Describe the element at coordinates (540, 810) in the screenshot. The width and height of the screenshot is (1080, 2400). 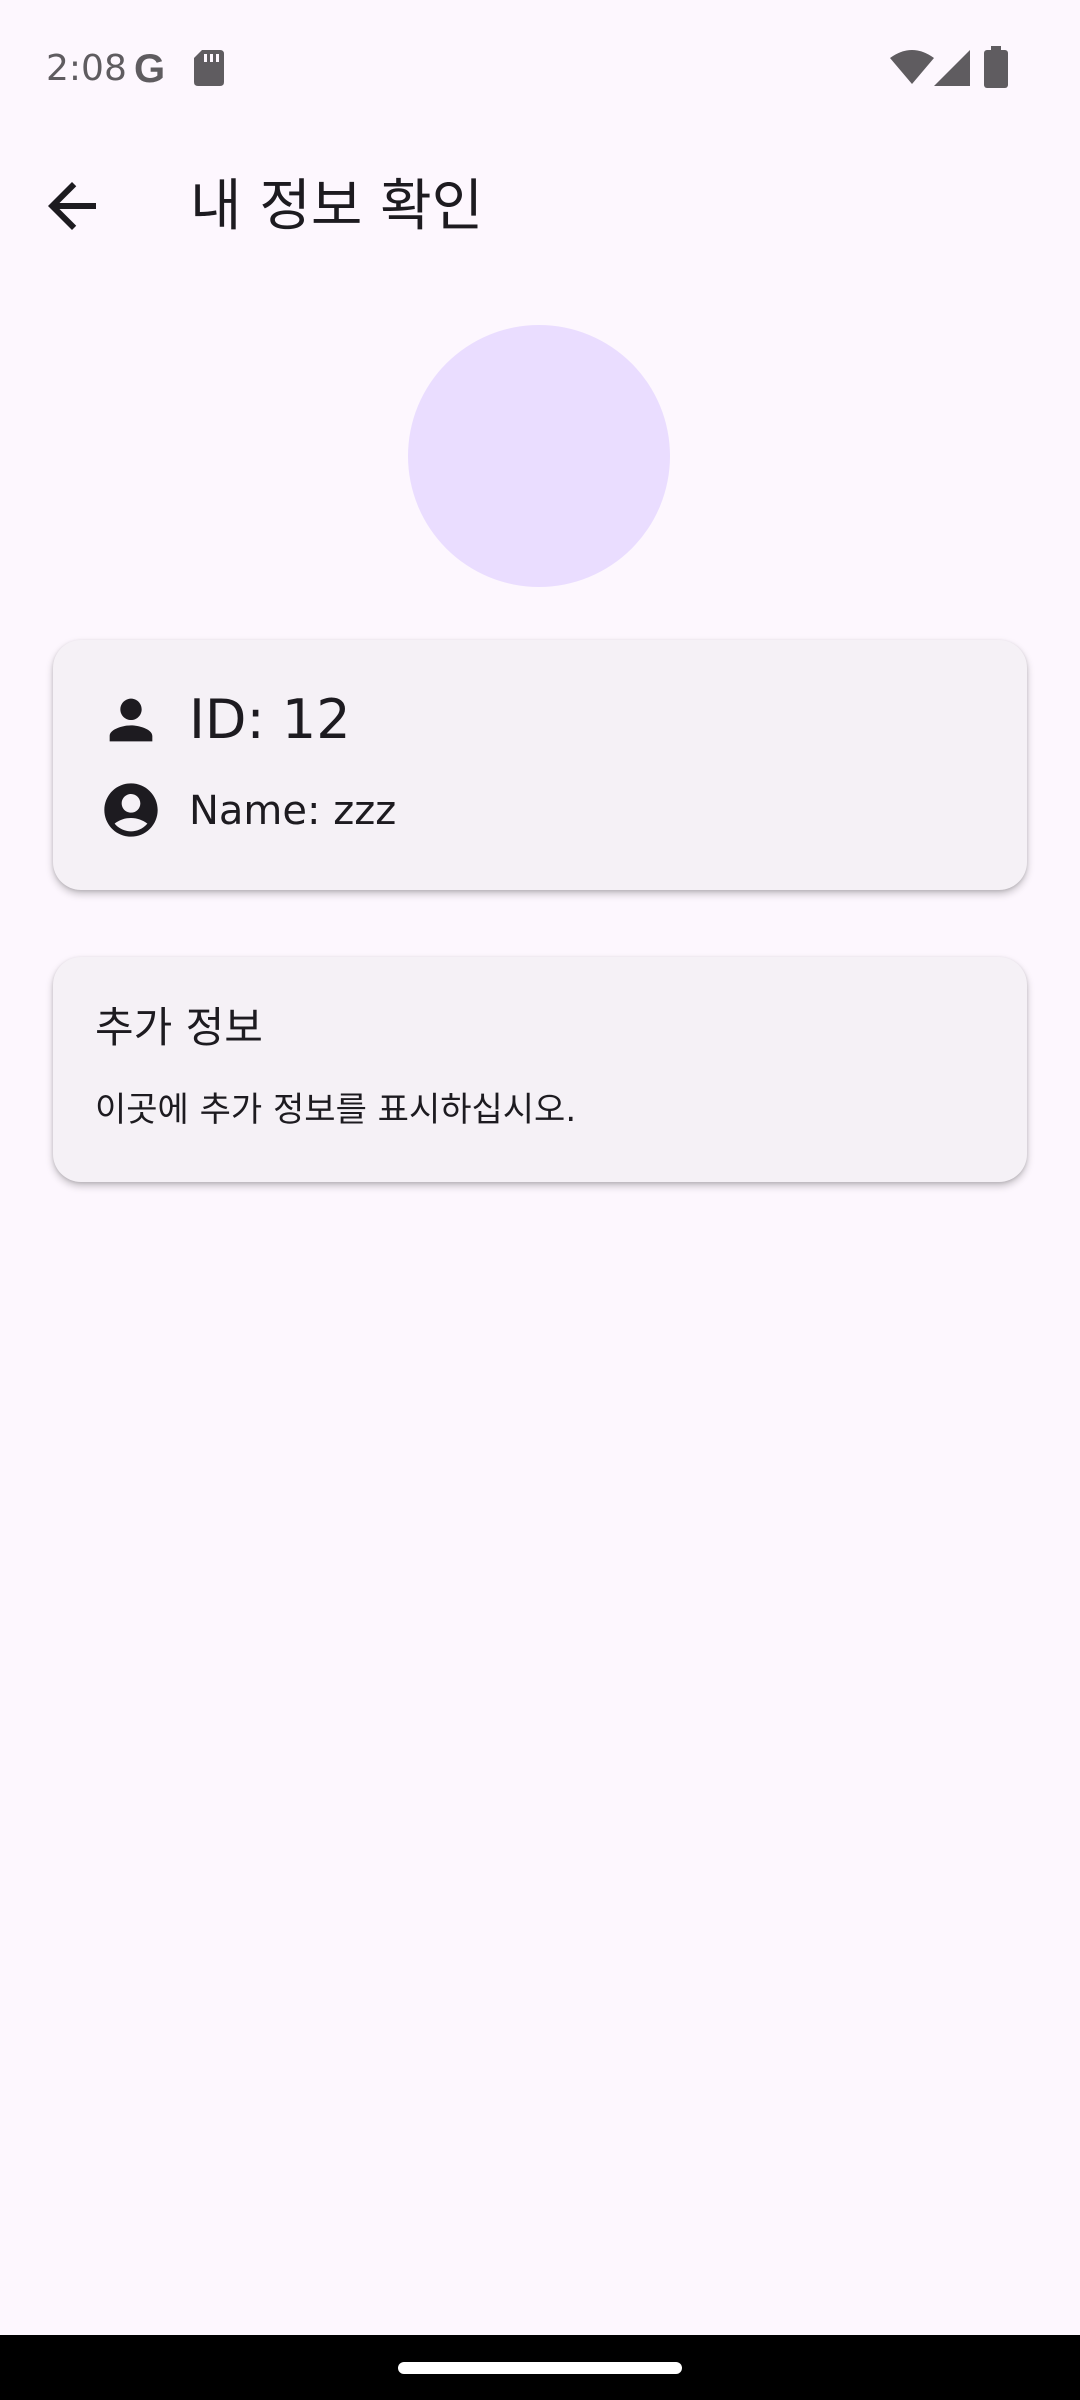
I see `name-row: Name: zzz` at that location.